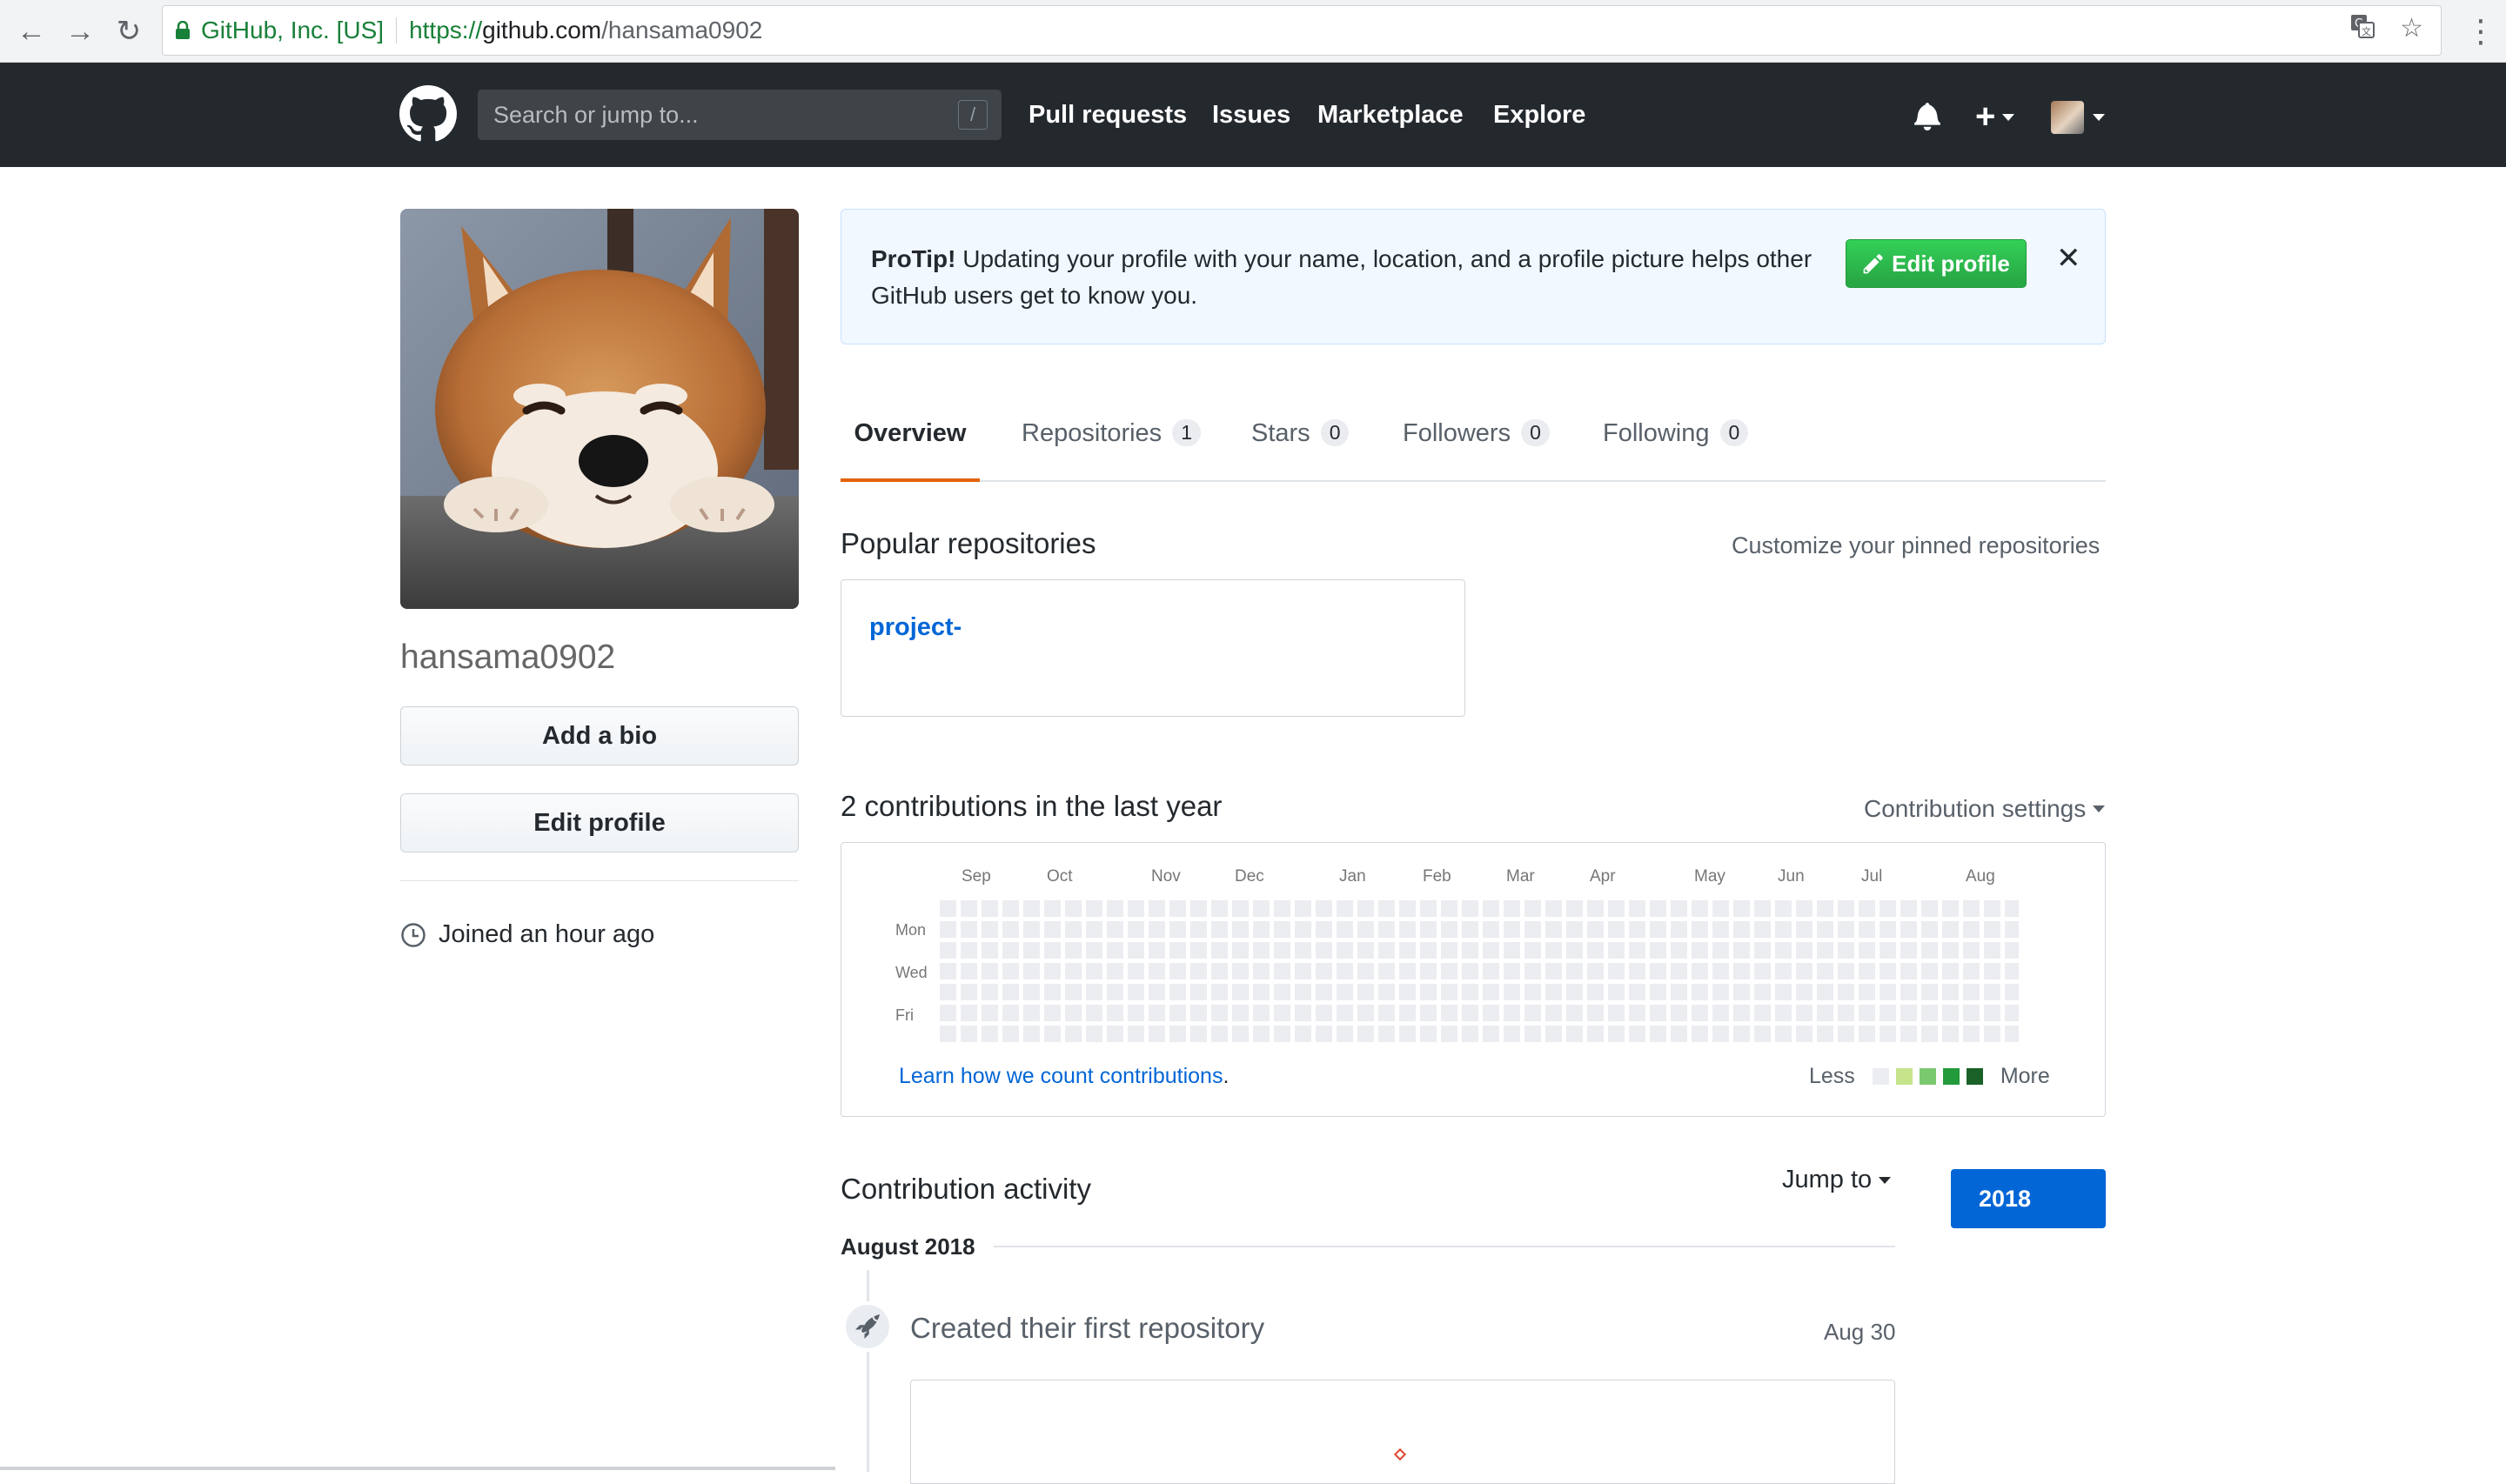  I want to click on tab-following: Following 0, so click(1676, 445).